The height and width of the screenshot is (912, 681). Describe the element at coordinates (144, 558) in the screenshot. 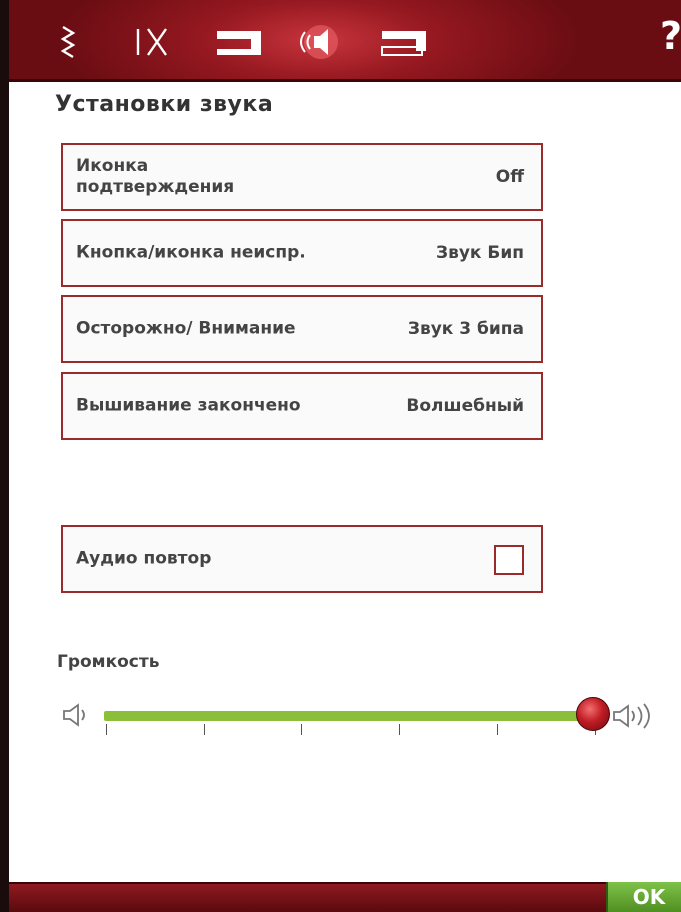

I see `setting-label: Аудио повтор` at that location.